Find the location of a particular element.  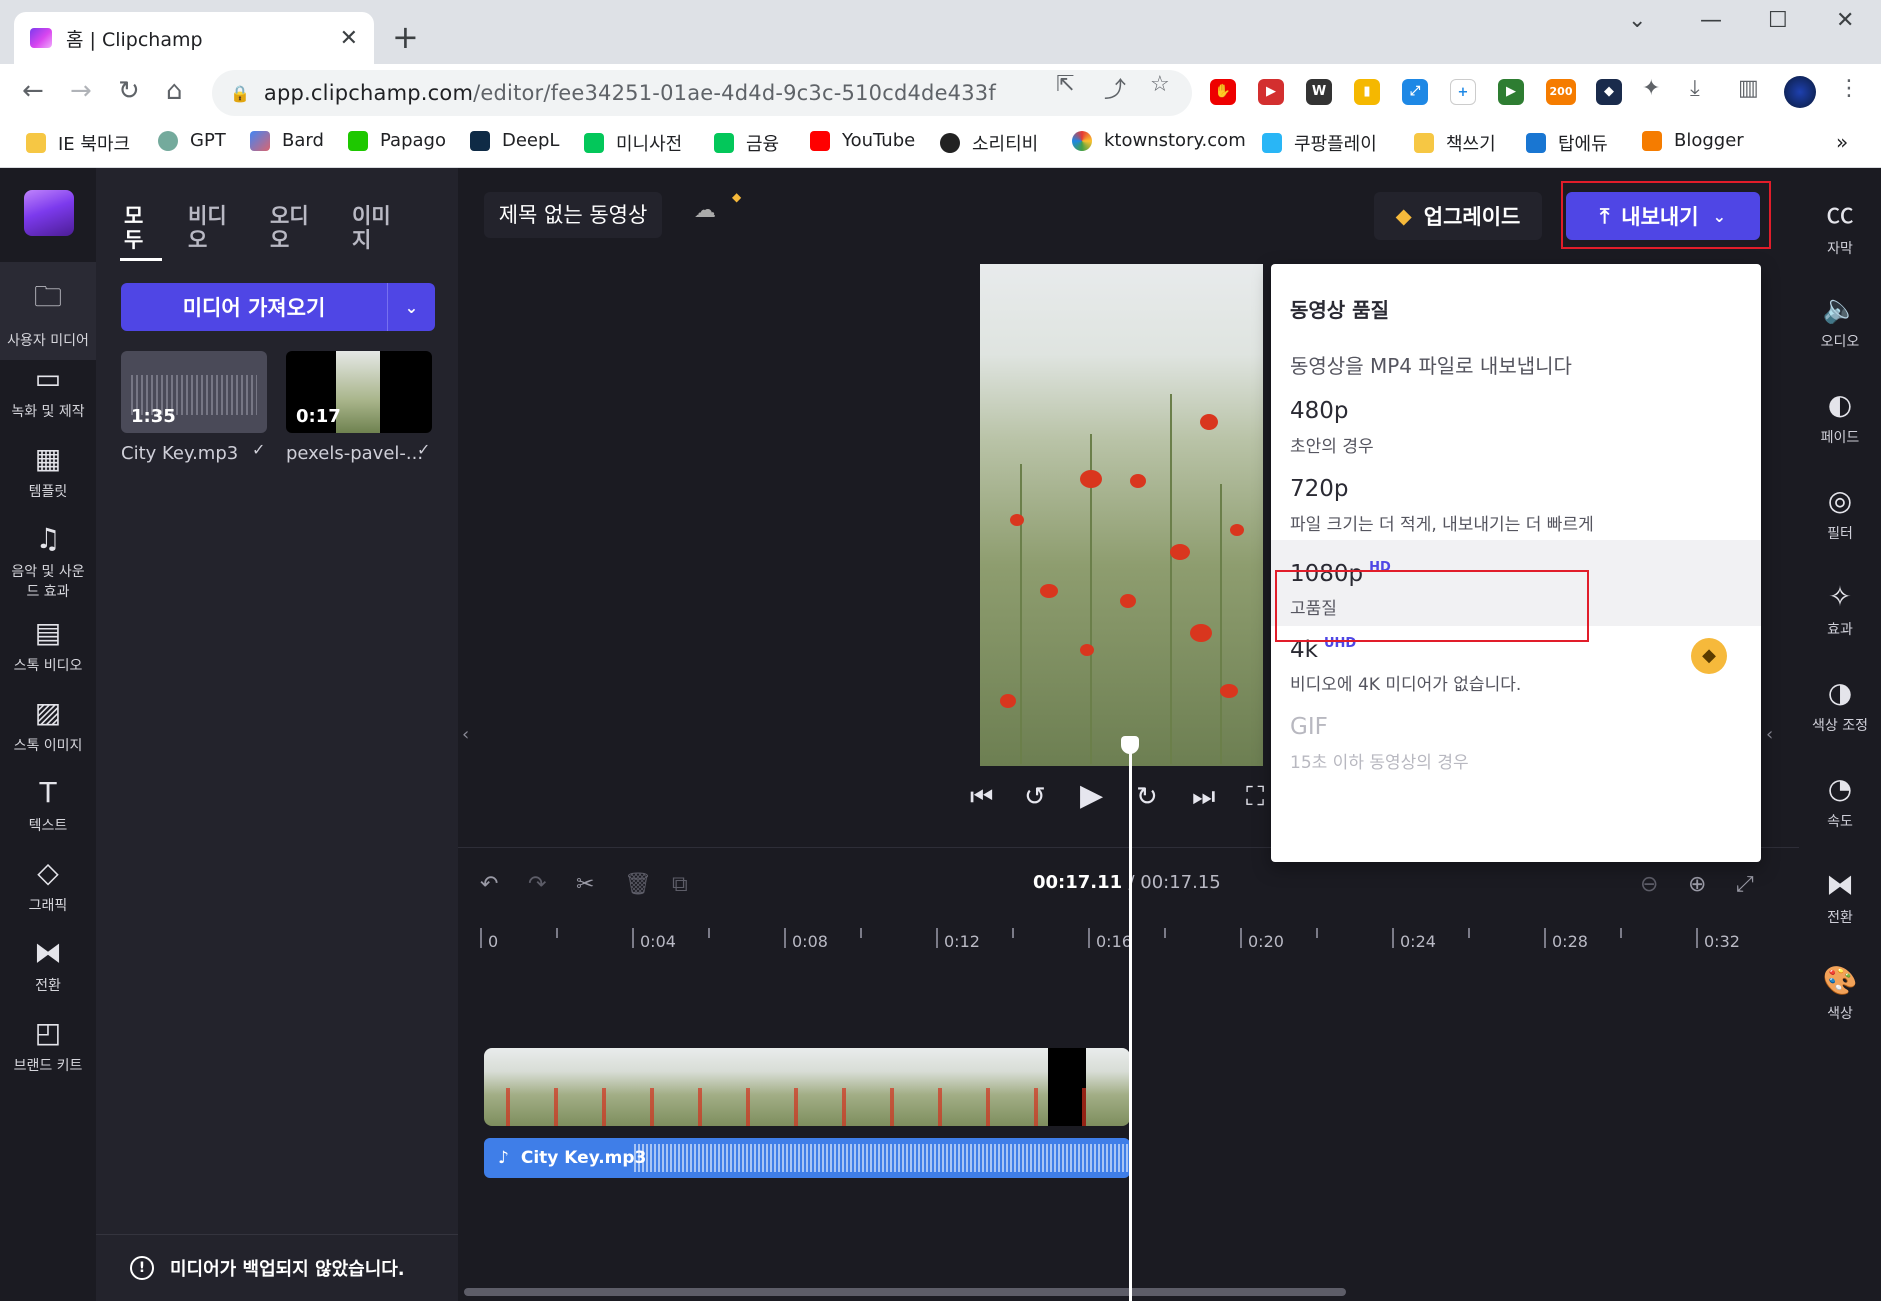

redo-icon: ↷ is located at coordinates (537, 884).